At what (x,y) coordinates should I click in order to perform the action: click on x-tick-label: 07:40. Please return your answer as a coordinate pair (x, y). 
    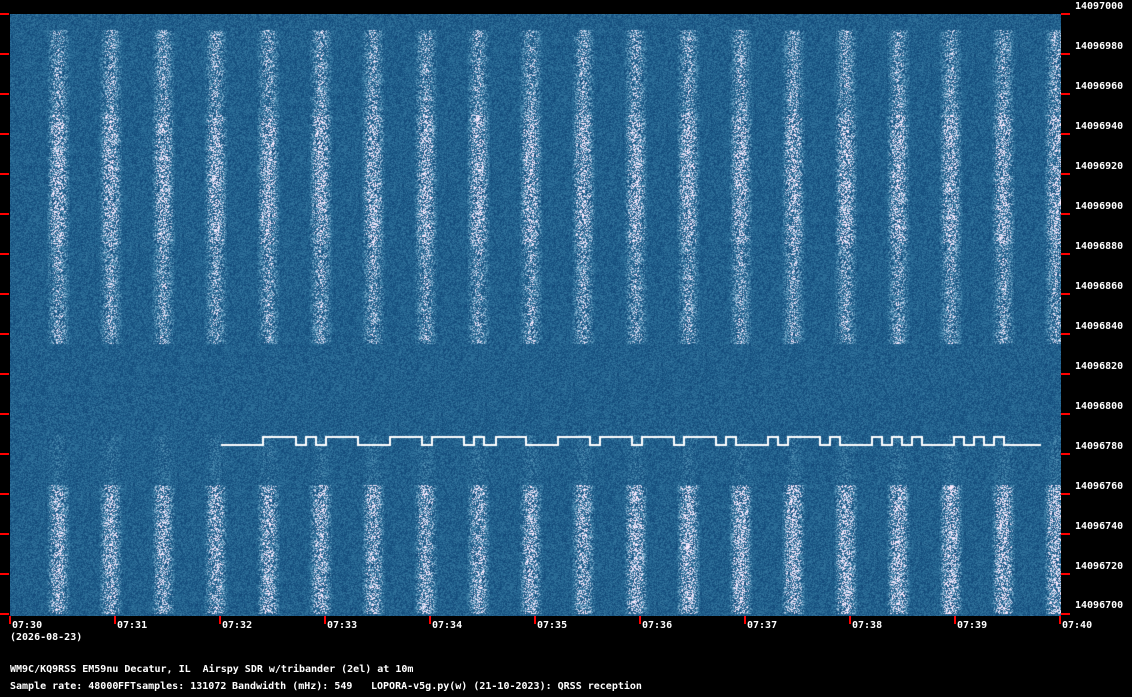
    Looking at the image, I should click on (1077, 625).